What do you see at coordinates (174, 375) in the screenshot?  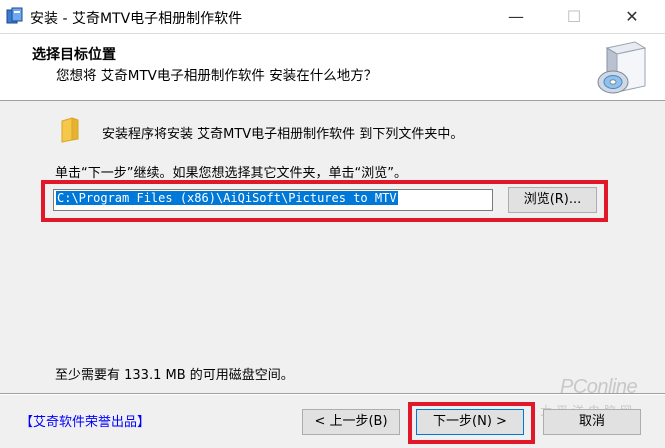 I see `disk-space-text: 至少需要有 133.1 MB 的可用磁盘空间。` at bounding box center [174, 375].